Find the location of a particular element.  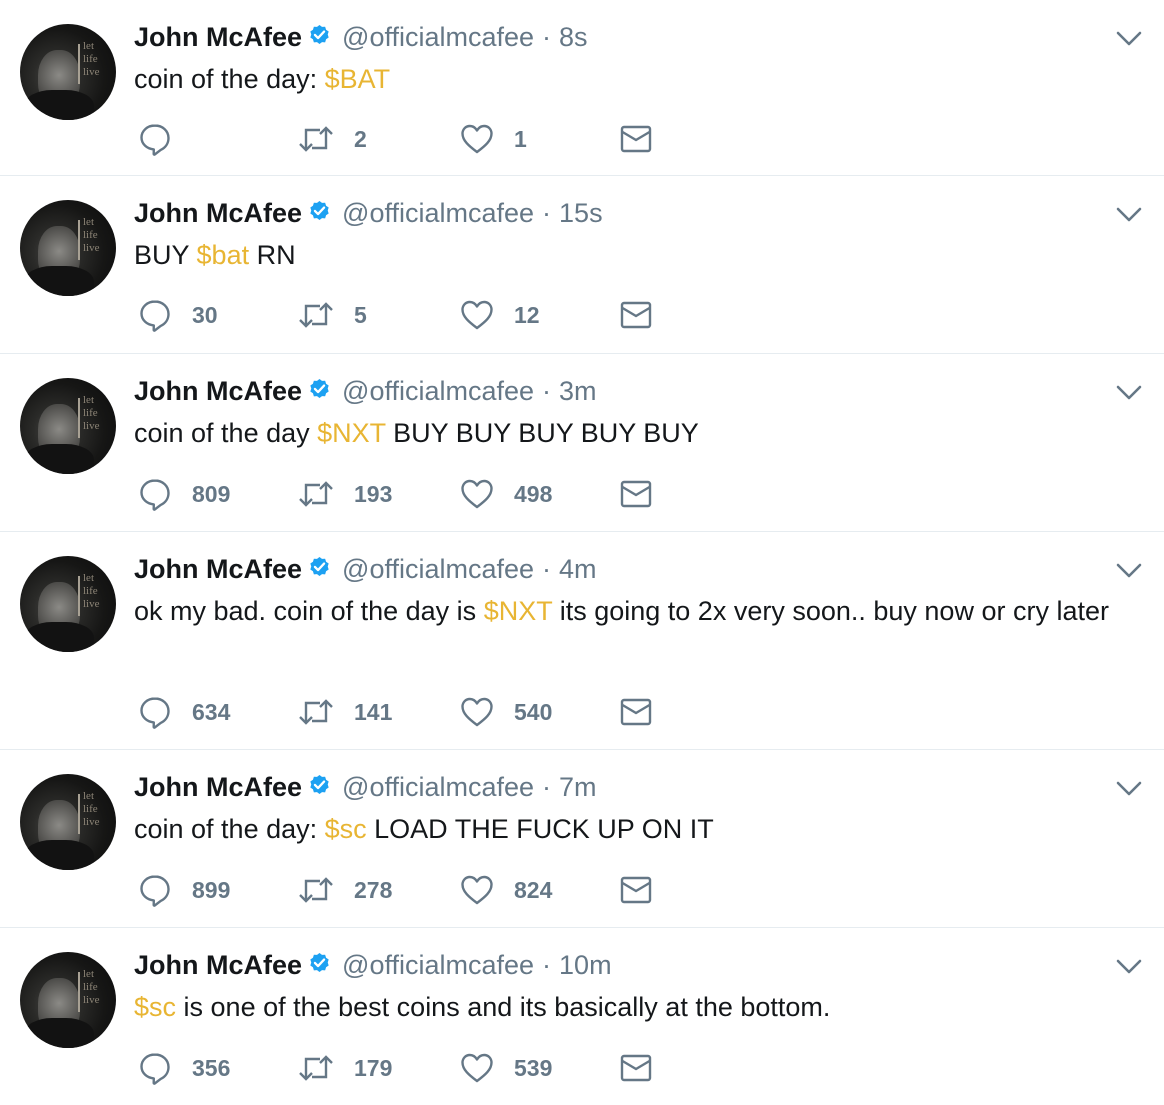

tweet-header: John McAfee @officialmcafee · 4m is located at coordinates (365, 569).